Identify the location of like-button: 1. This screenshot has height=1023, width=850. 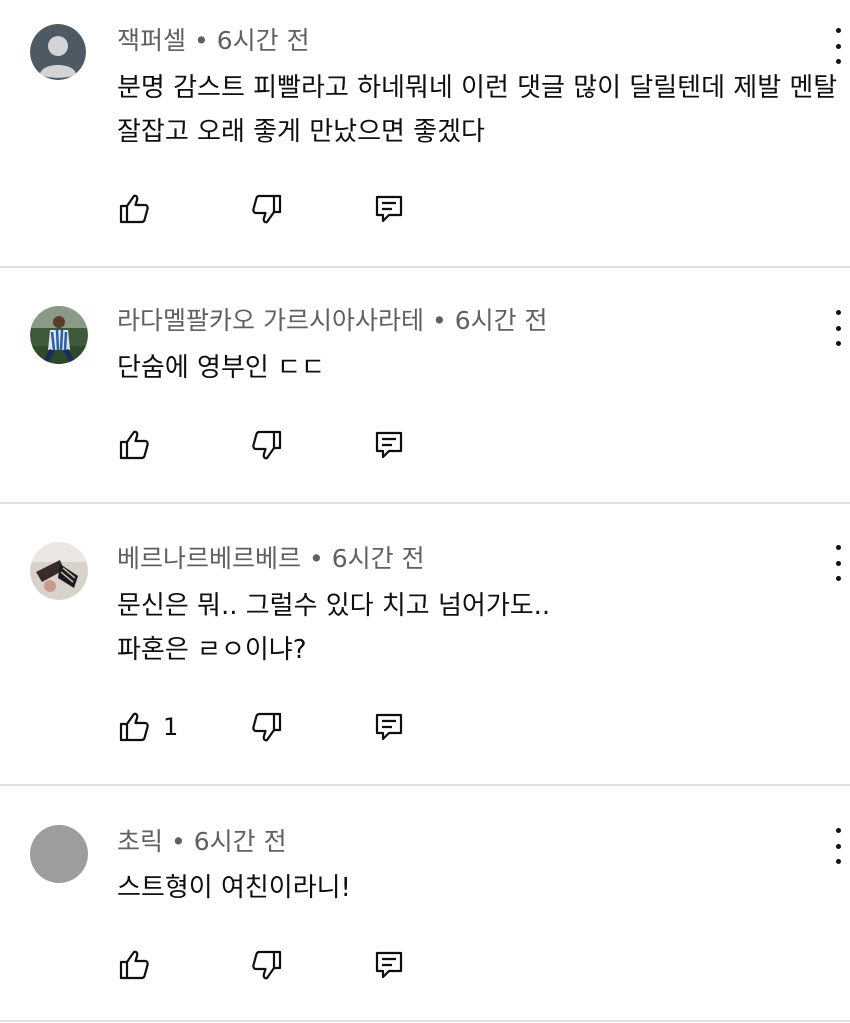
(147, 727).